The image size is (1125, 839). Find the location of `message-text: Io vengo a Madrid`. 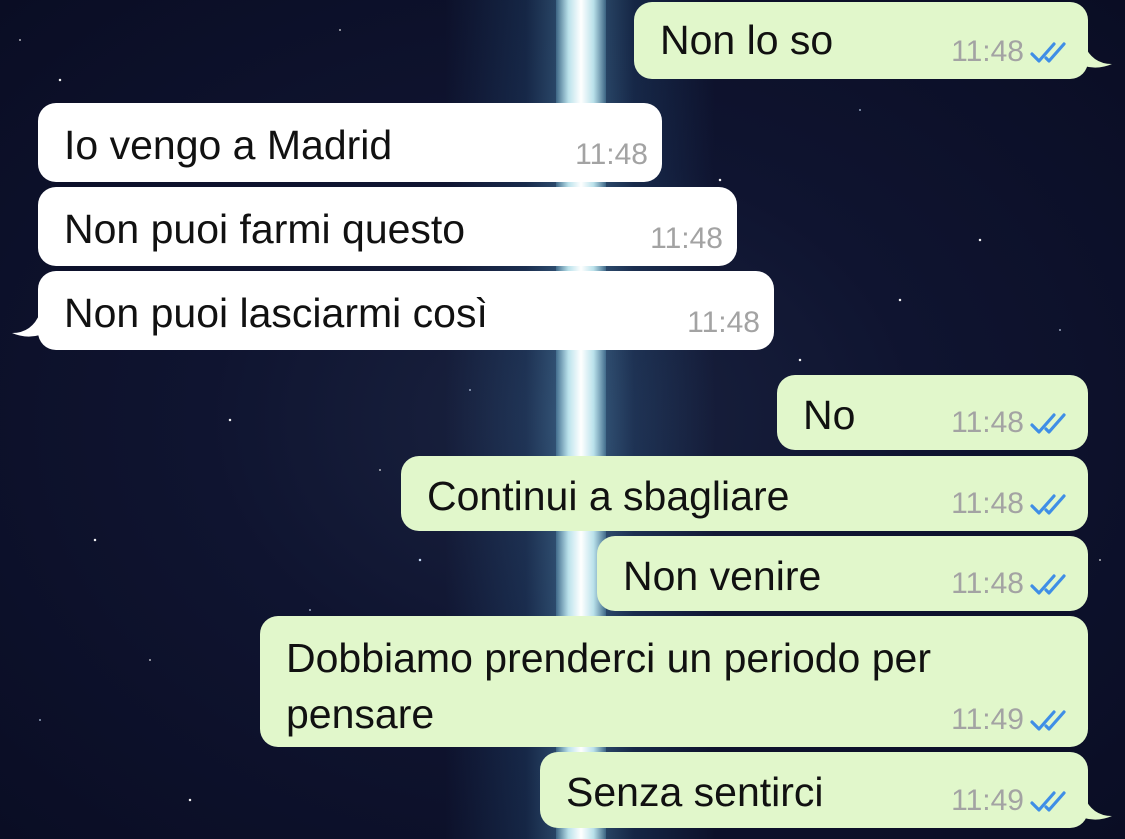

message-text: Io vengo a Madrid is located at coordinates (228, 145).